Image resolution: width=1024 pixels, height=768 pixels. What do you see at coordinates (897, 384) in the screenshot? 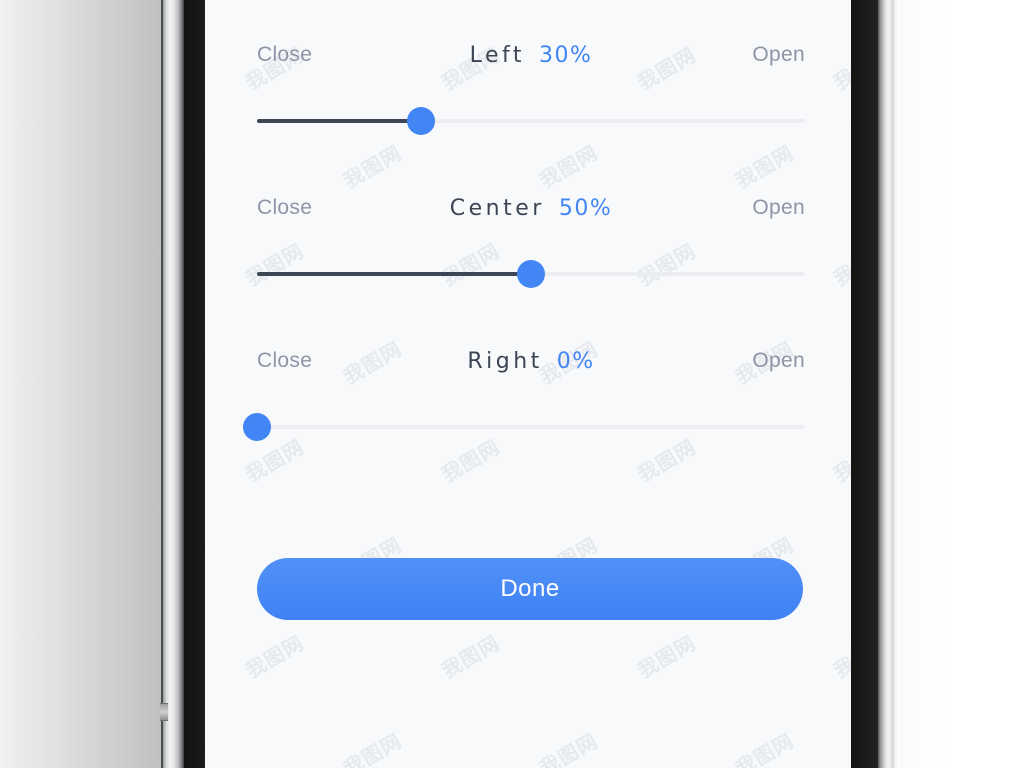
I see `phone-frame-right-hairline` at bounding box center [897, 384].